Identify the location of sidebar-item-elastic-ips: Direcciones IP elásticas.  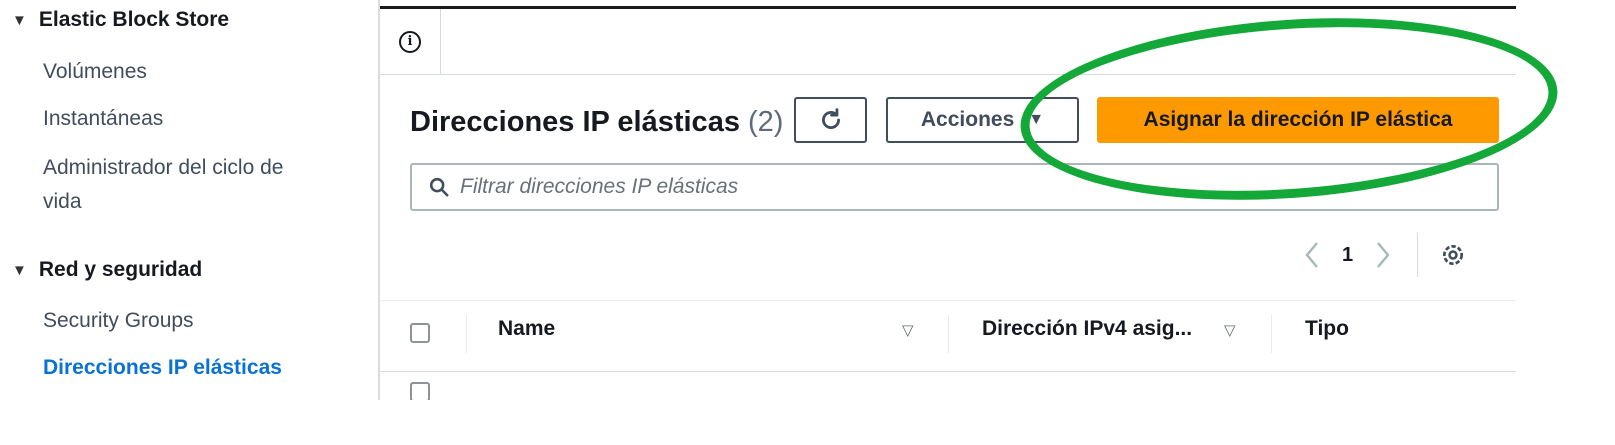
(162, 368).